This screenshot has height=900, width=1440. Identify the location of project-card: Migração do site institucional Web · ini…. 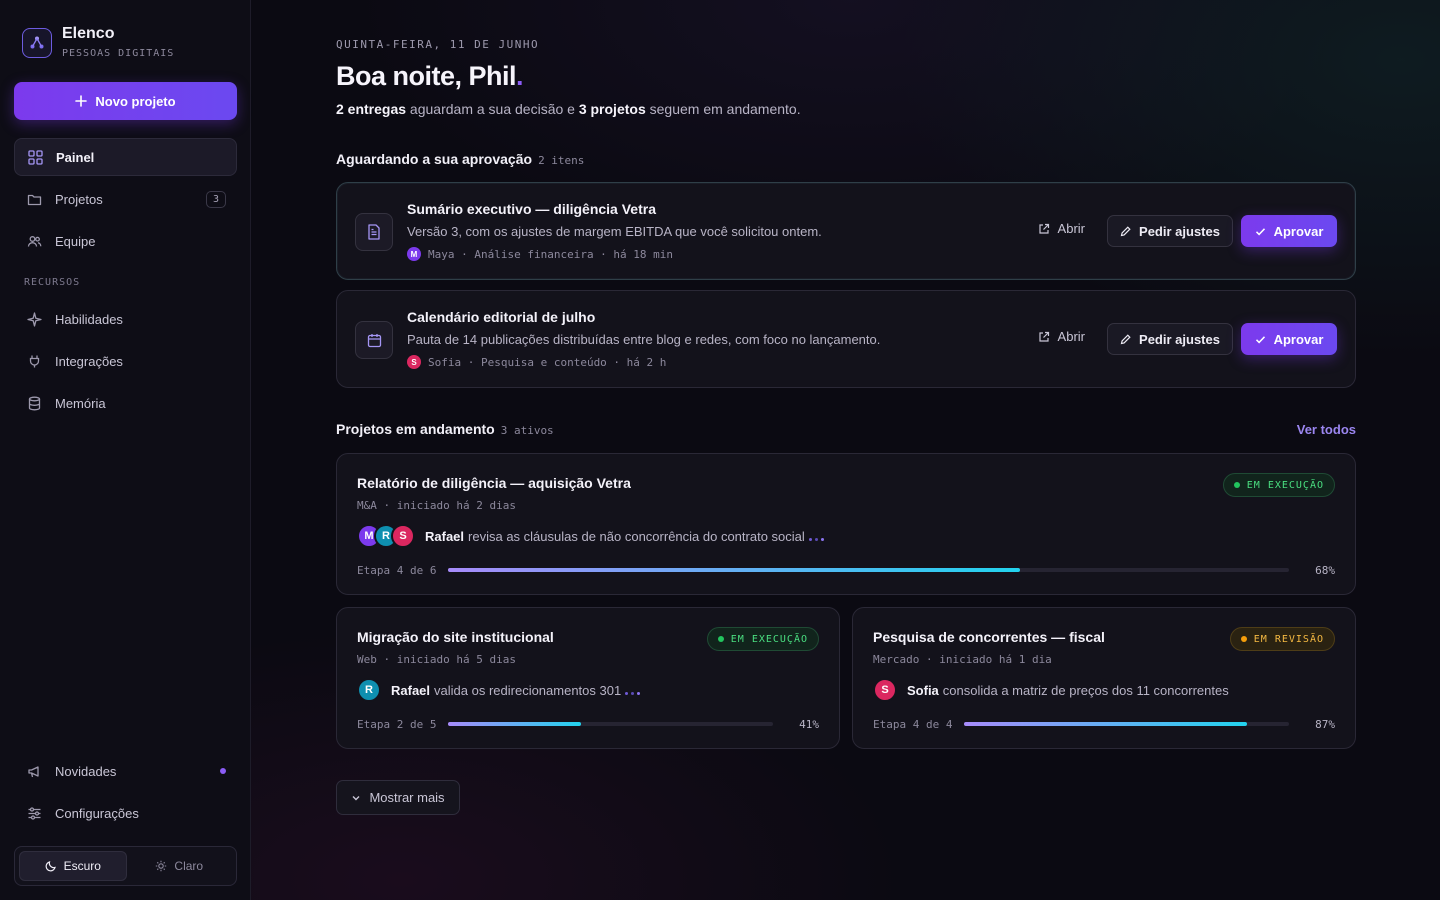
(588, 678).